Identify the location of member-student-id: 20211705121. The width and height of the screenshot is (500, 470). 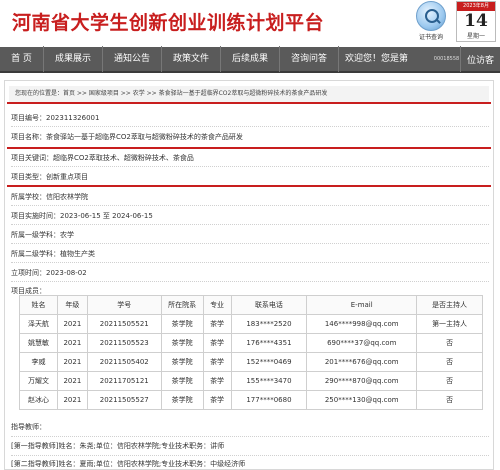
(124, 381).